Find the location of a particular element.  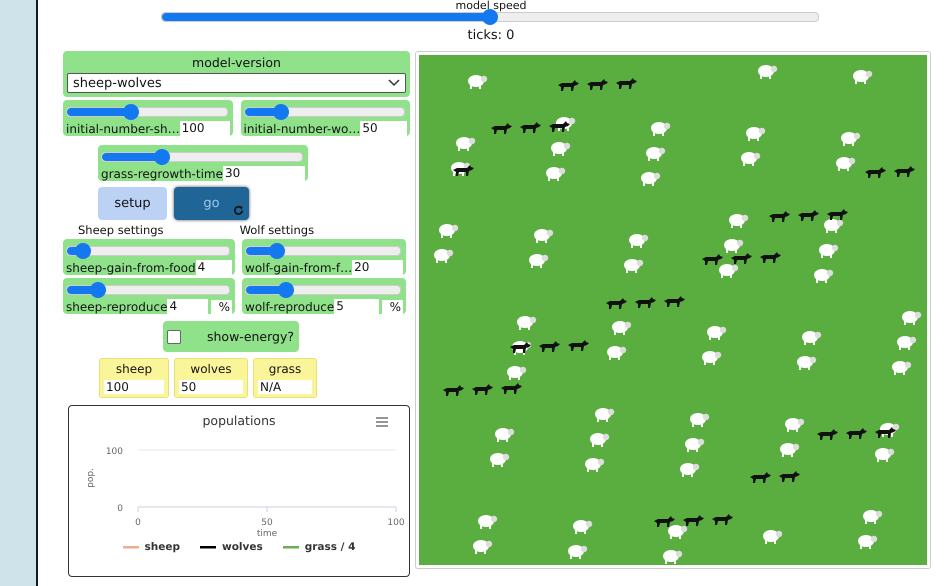

legend-label: wolves is located at coordinates (242, 547).